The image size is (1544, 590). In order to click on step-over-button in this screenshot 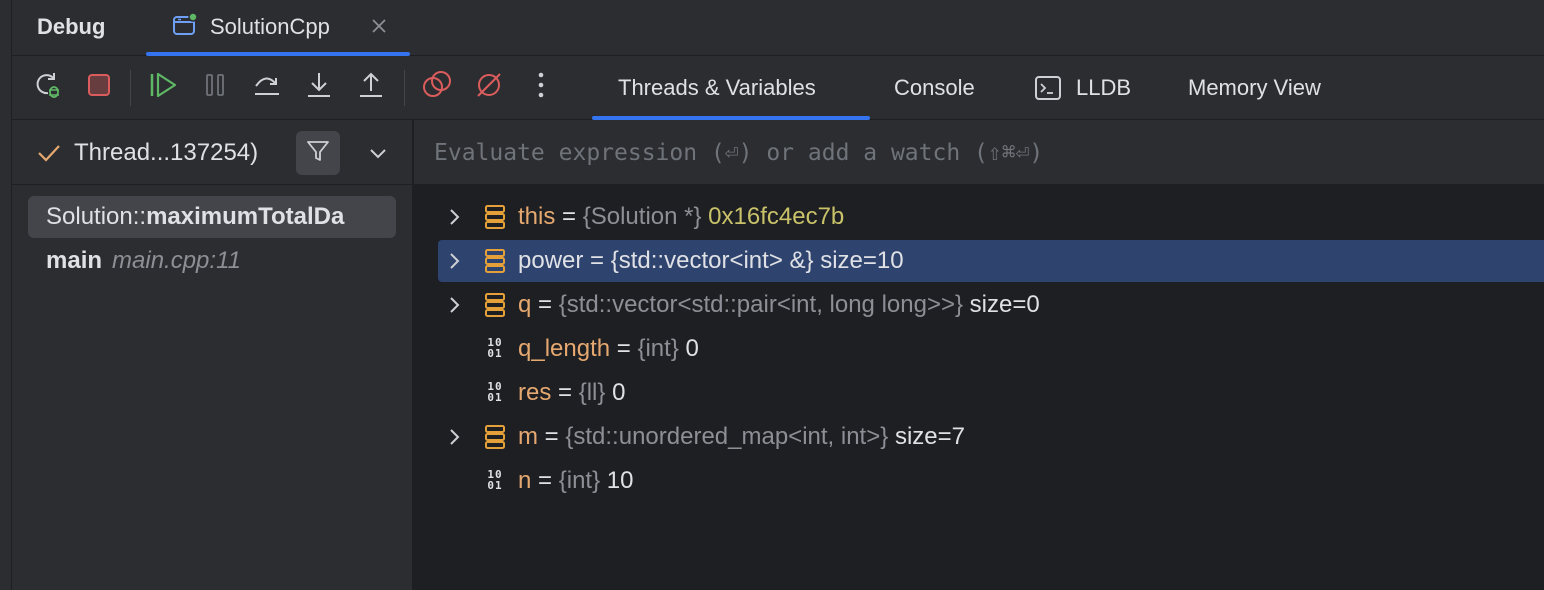, I will do `click(267, 87)`.